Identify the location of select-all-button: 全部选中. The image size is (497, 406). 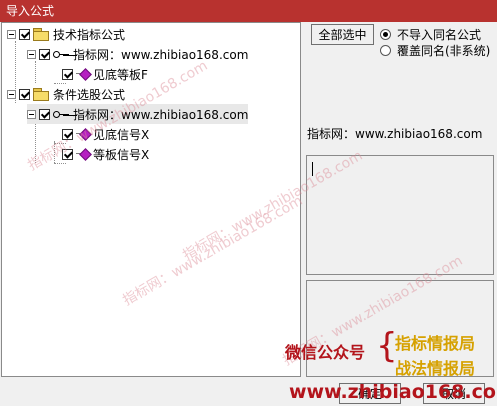
(342, 34).